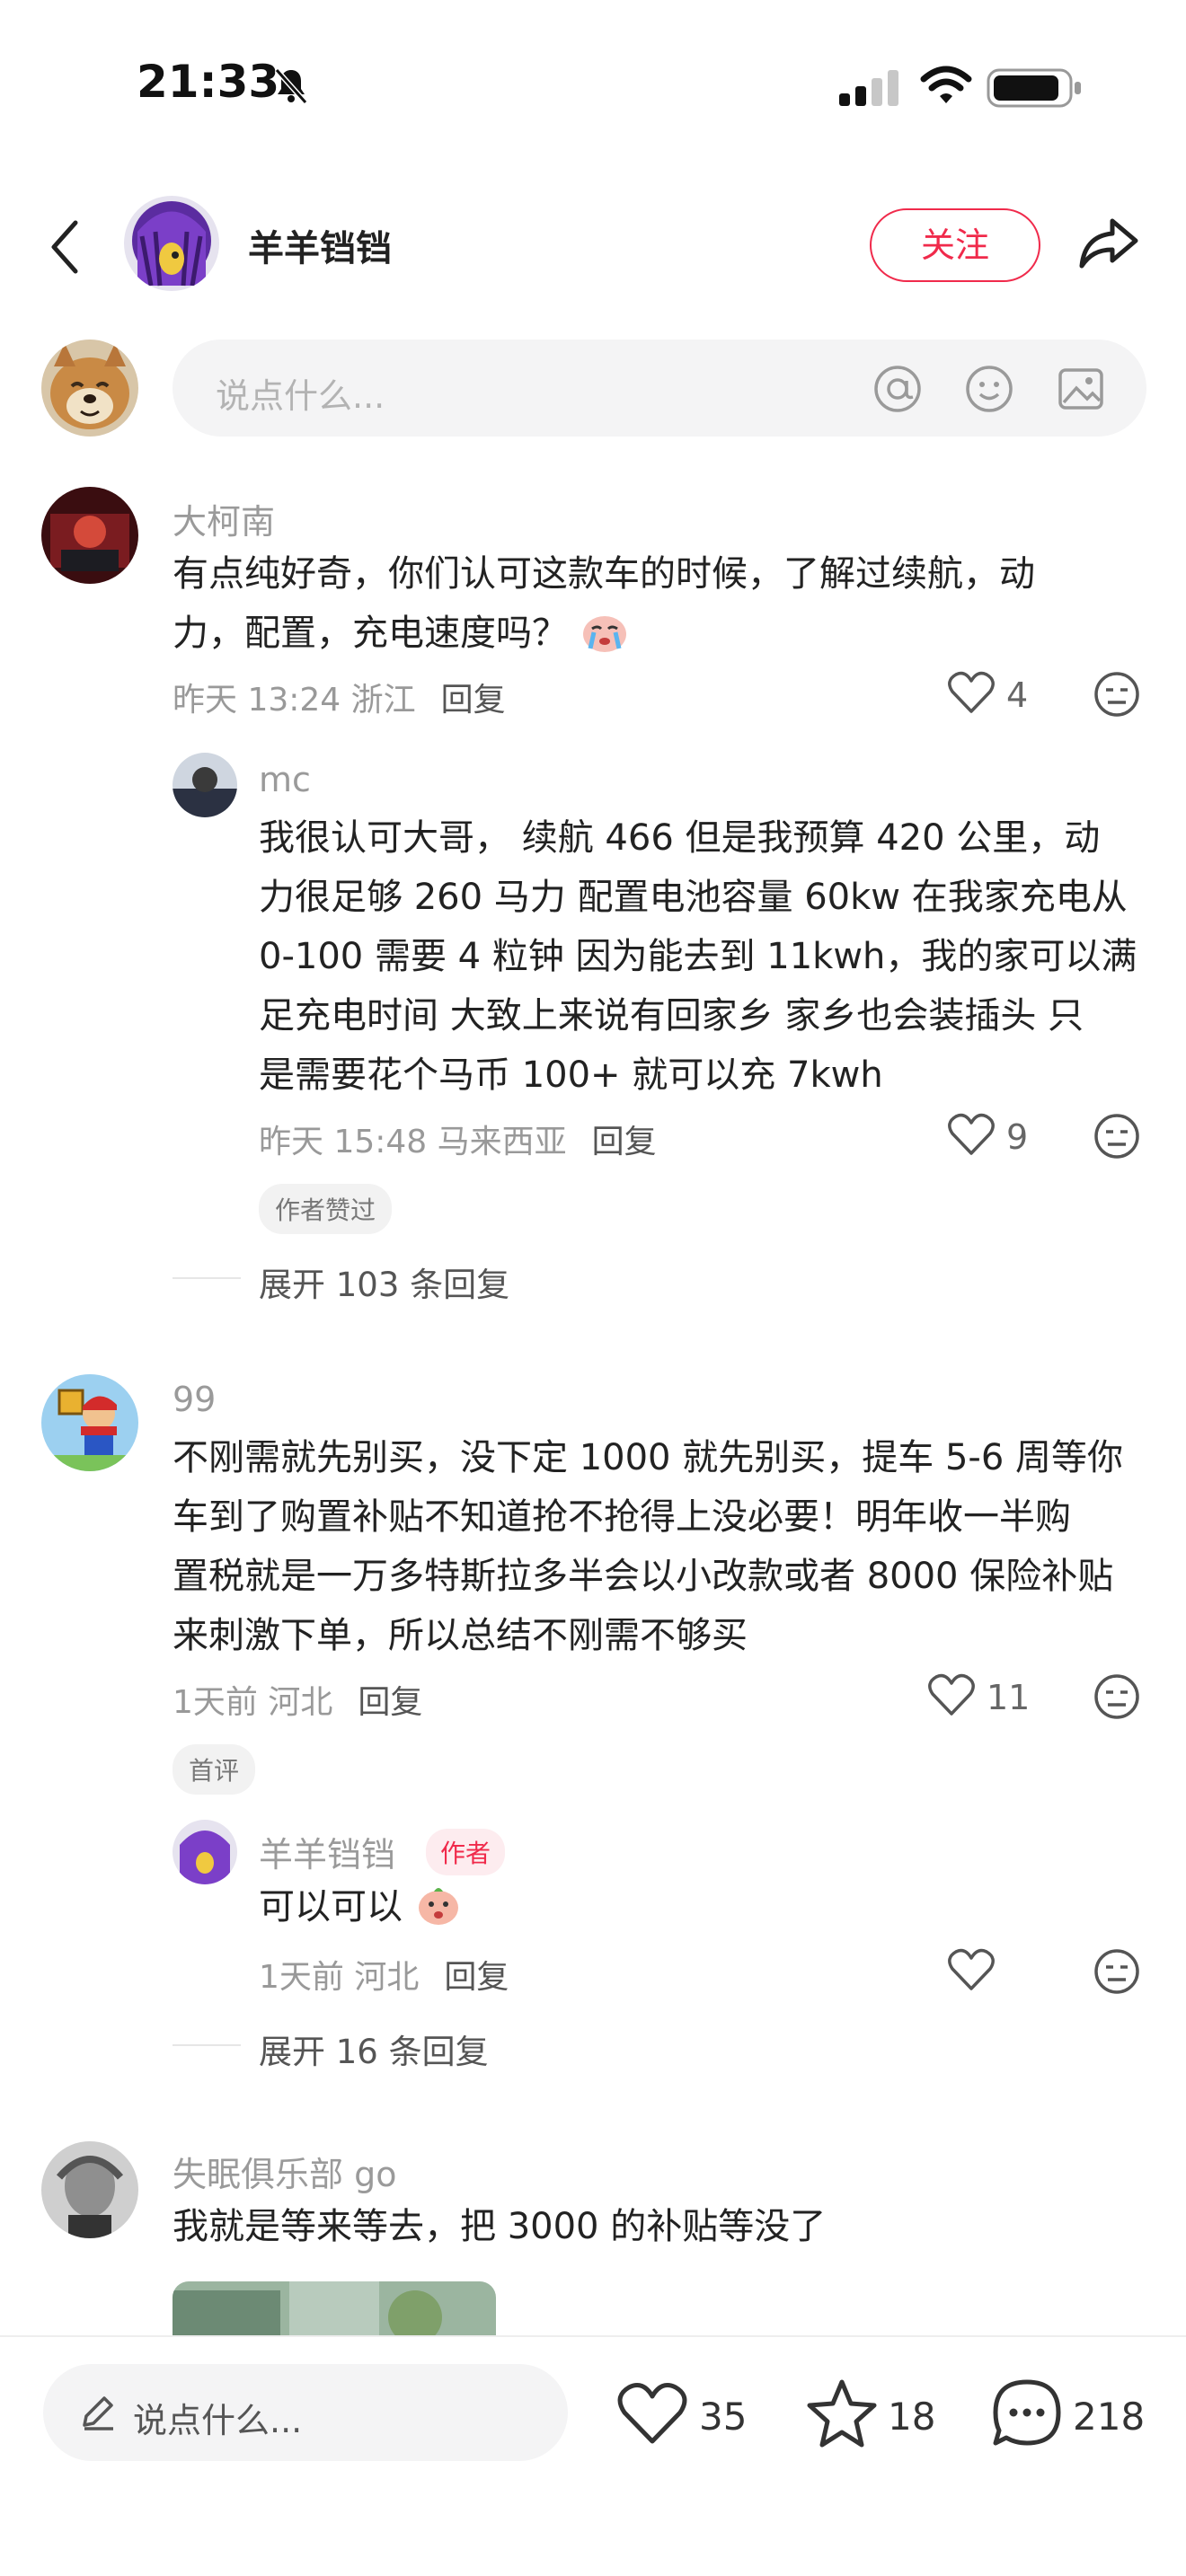 This screenshot has width=1186, height=2576. I want to click on like-count: 4, so click(1017, 695).